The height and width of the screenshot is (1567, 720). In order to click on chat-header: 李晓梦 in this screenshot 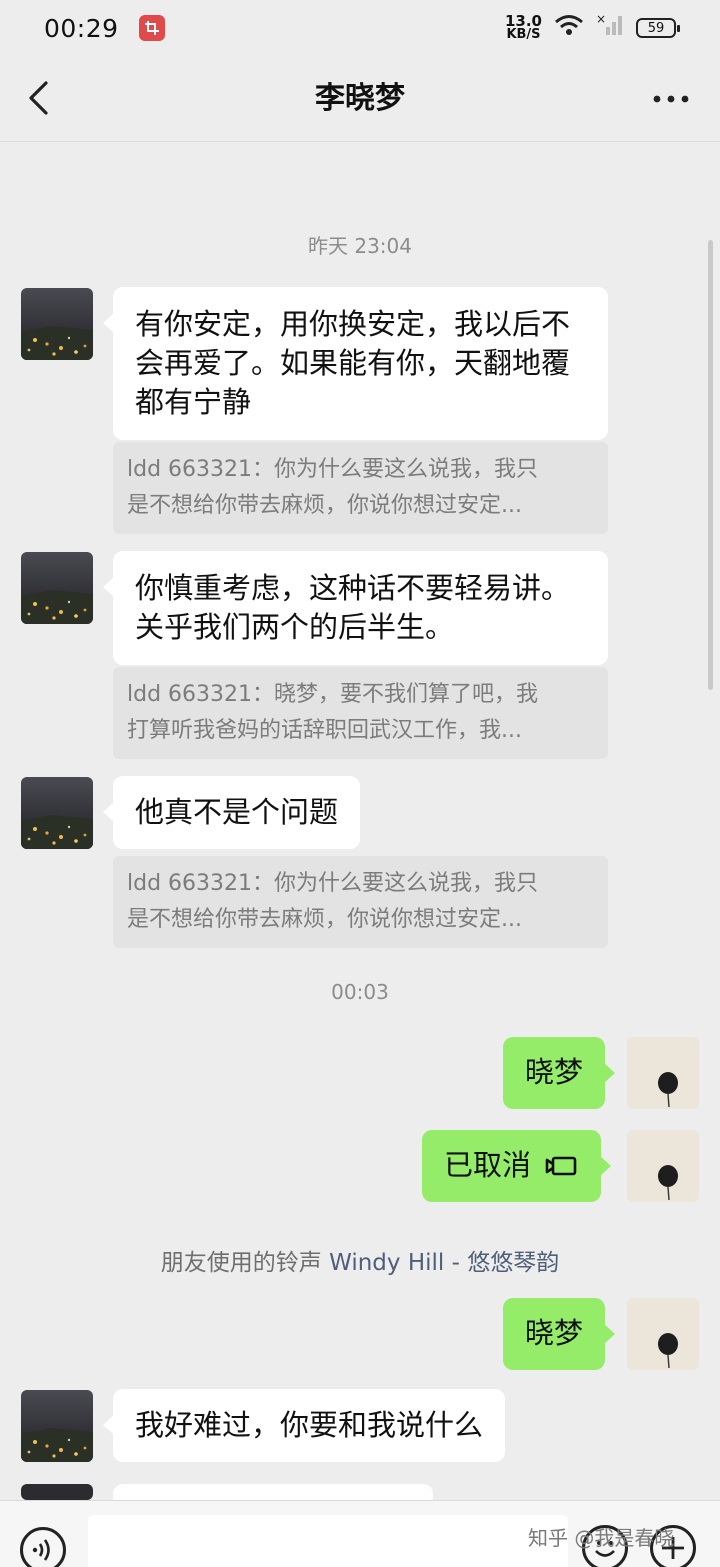, I will do `click(360, 99)`.